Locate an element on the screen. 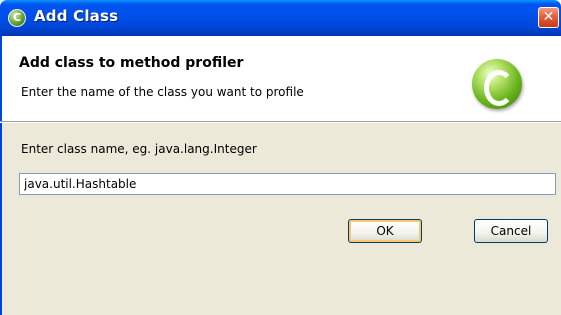 The width and height of the screenshot is (561, 315). window-title: Add Class is located at coordinates (76, 16).